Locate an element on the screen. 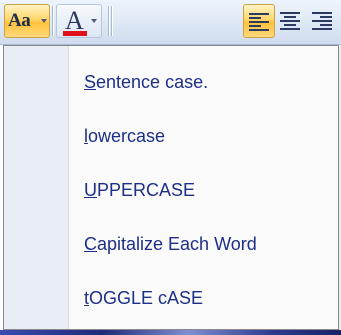  font-color-swatch is located at coordinates (75, 33).